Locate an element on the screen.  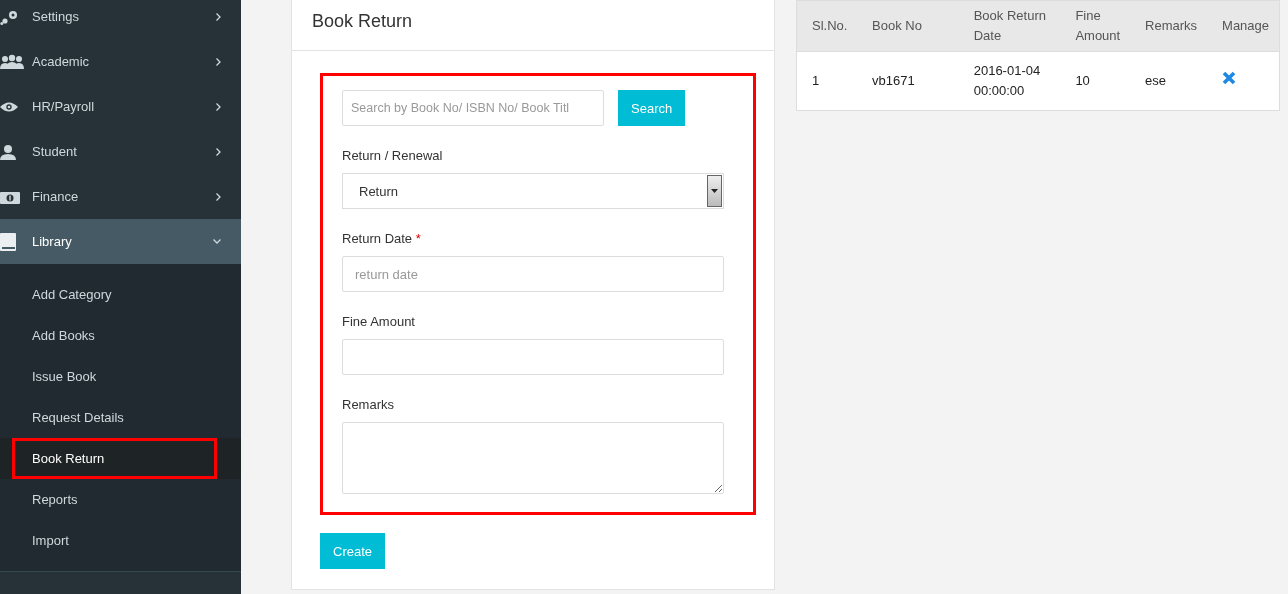
sidebar-item: Academic is located at coordinates (120, 61).